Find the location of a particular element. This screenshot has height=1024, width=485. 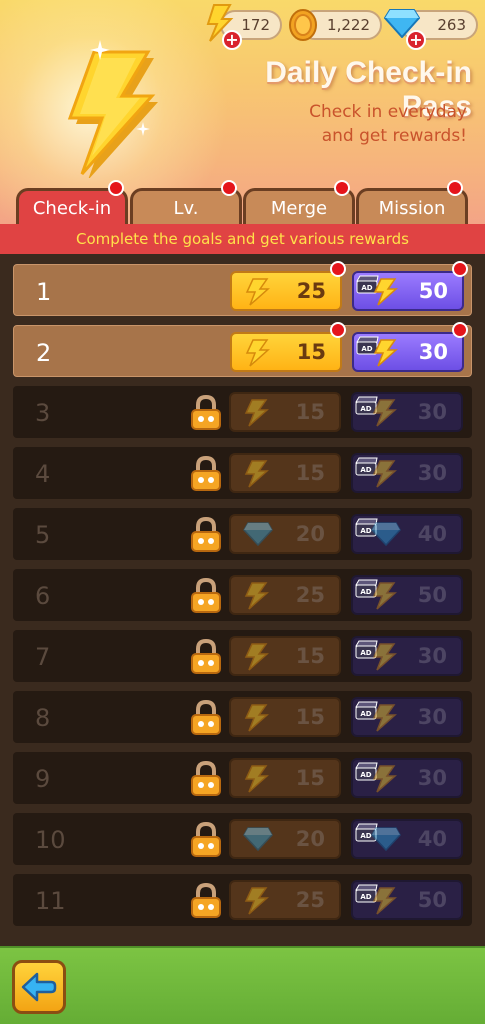

reward-row: 4 15 AD 30 is located at coordinates (242, 473).